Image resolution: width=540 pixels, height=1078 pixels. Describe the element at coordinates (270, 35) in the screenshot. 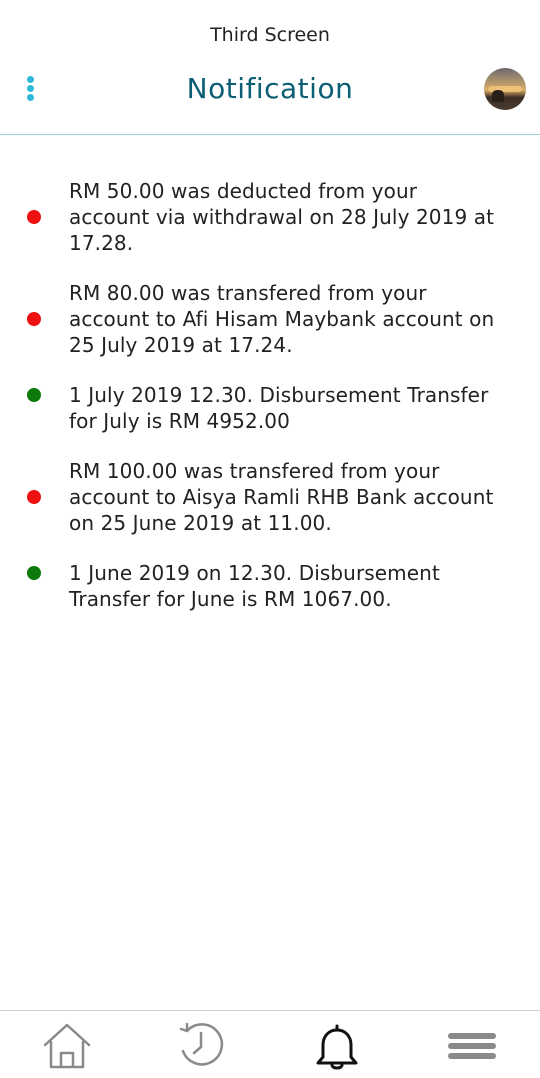

I see `screen-label: Third Screen` at that location.